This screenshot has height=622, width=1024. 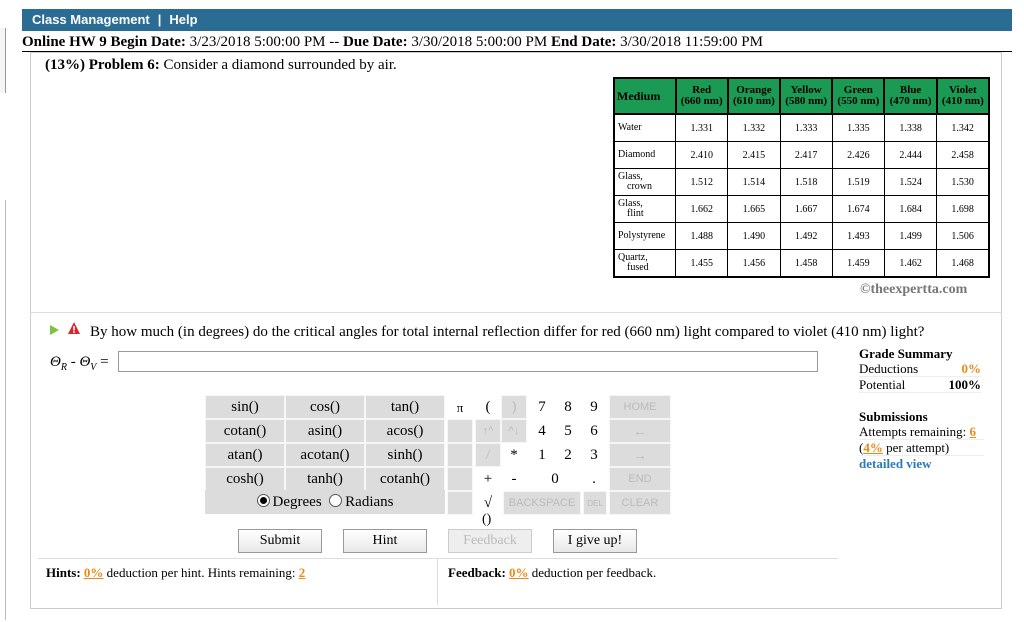 What do you see at coordinates (519, 572) in the screenshot?
I see `feedback-pct: 0%` at bounding box center [519, 572].